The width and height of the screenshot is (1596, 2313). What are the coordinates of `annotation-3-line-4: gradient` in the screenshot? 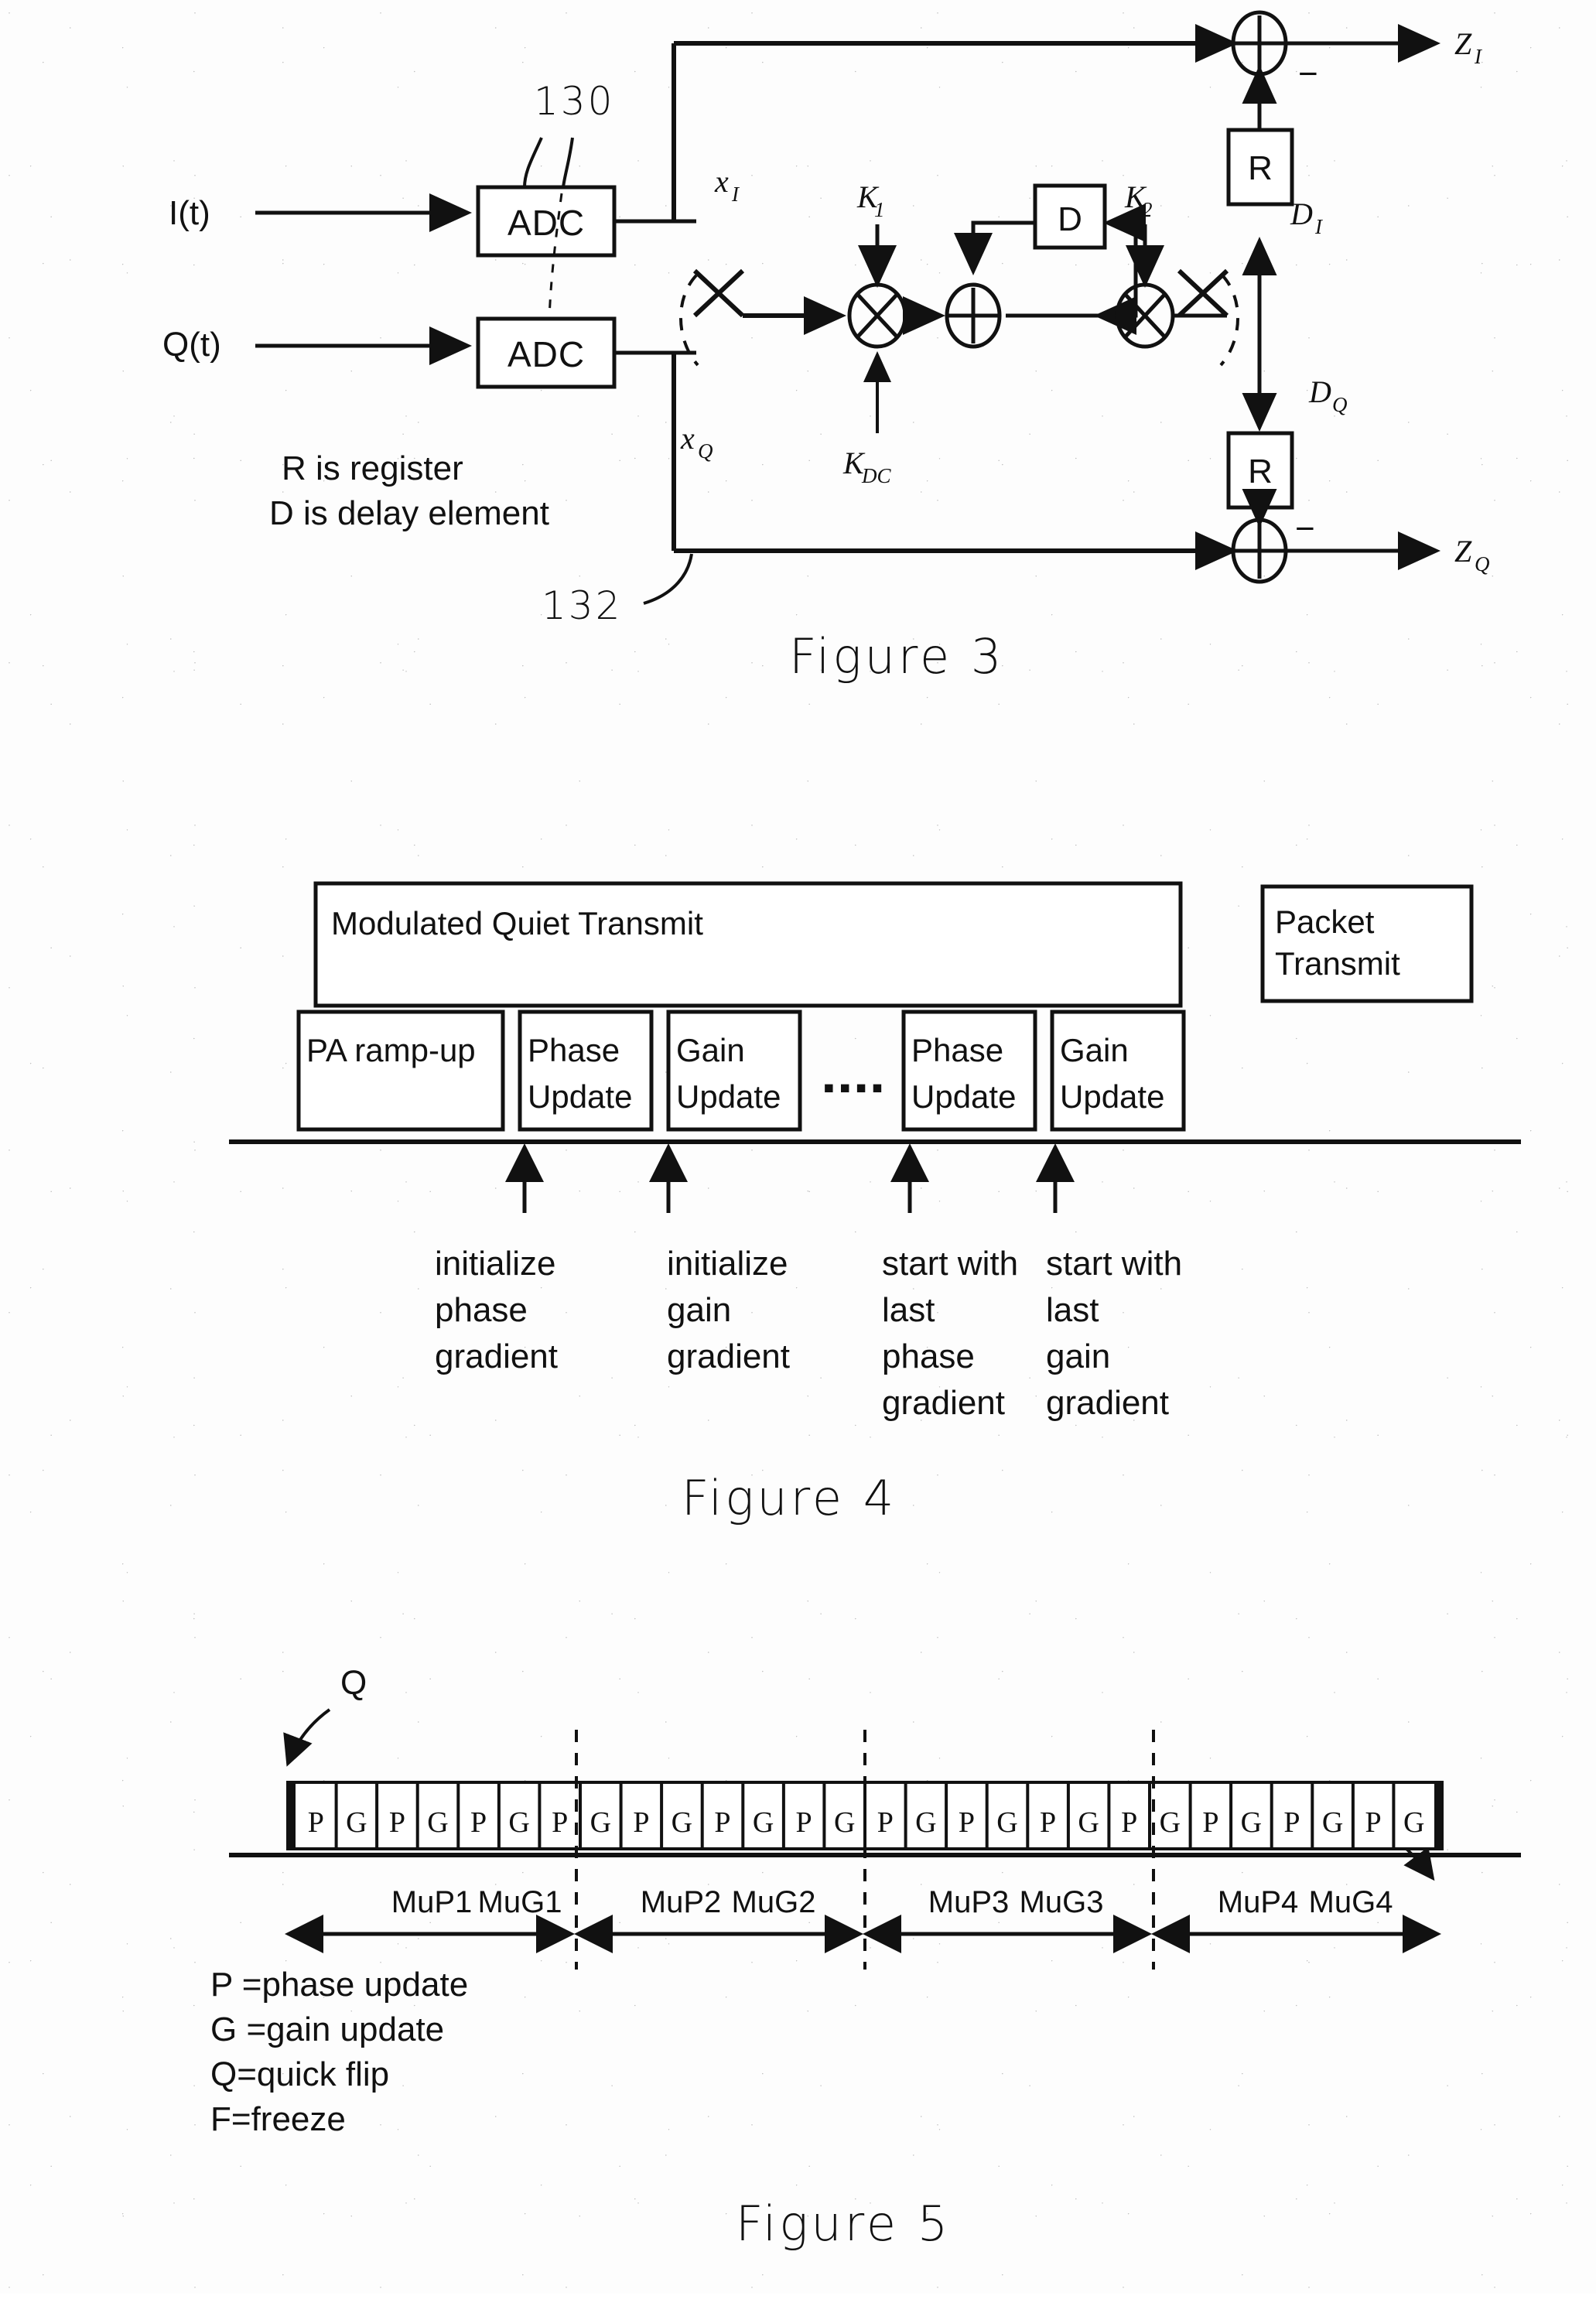 It's located at (943, 1403).